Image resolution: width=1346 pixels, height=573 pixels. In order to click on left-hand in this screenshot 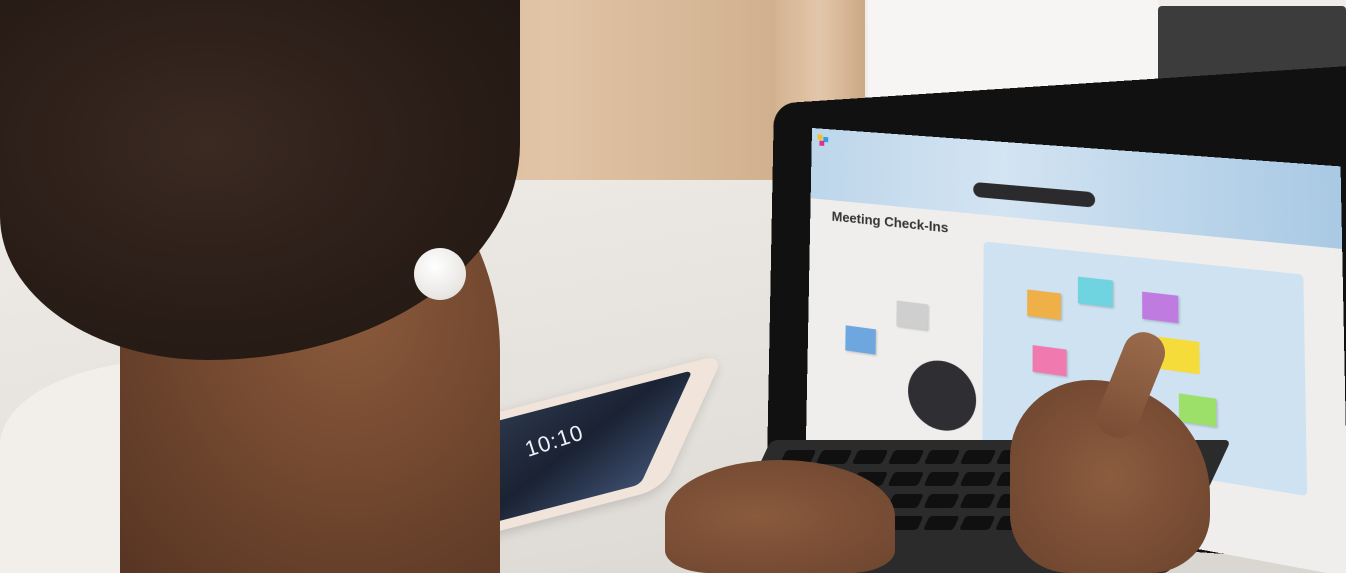, I will do `click(780, 516)`.